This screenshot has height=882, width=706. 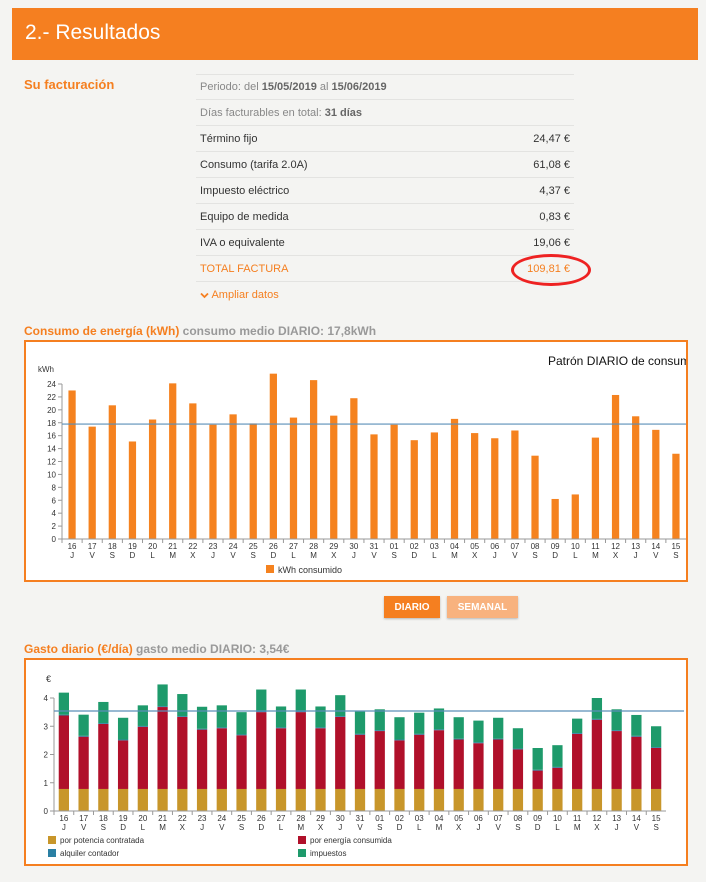 I want to click on billing-item-value: 19,06 €, so click(x=551, y=242).